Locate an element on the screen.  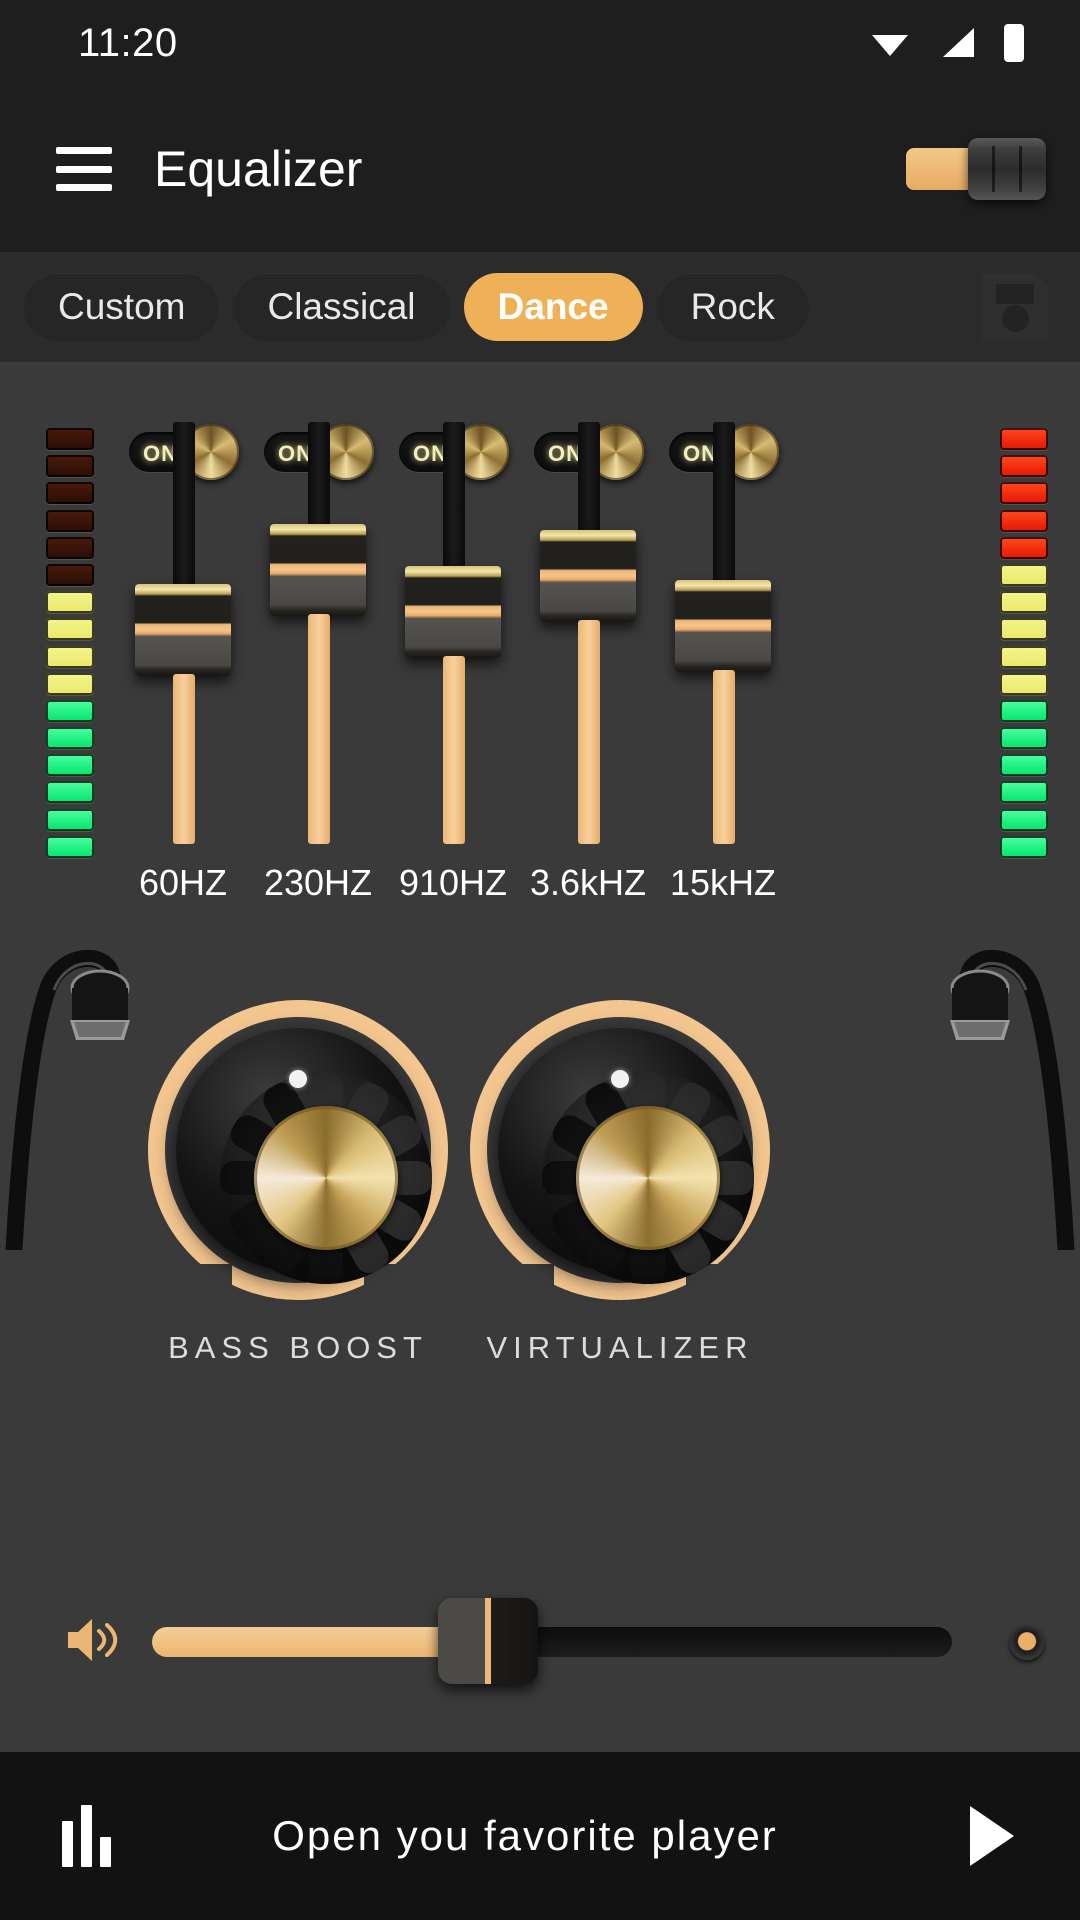
volume-speaker-icon is located at coordinates (93, 1640).